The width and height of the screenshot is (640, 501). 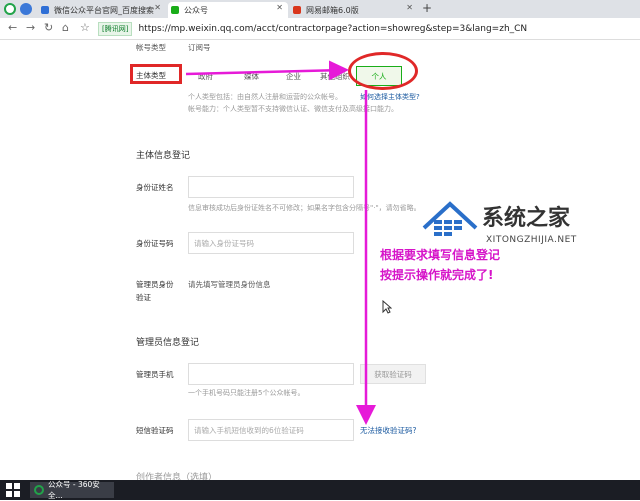 What do you see at coordinates (437, 275) in the screenshot?
I see `annotation-line-2: 按提示操作就完成了!` at bounding box center [437, 275].